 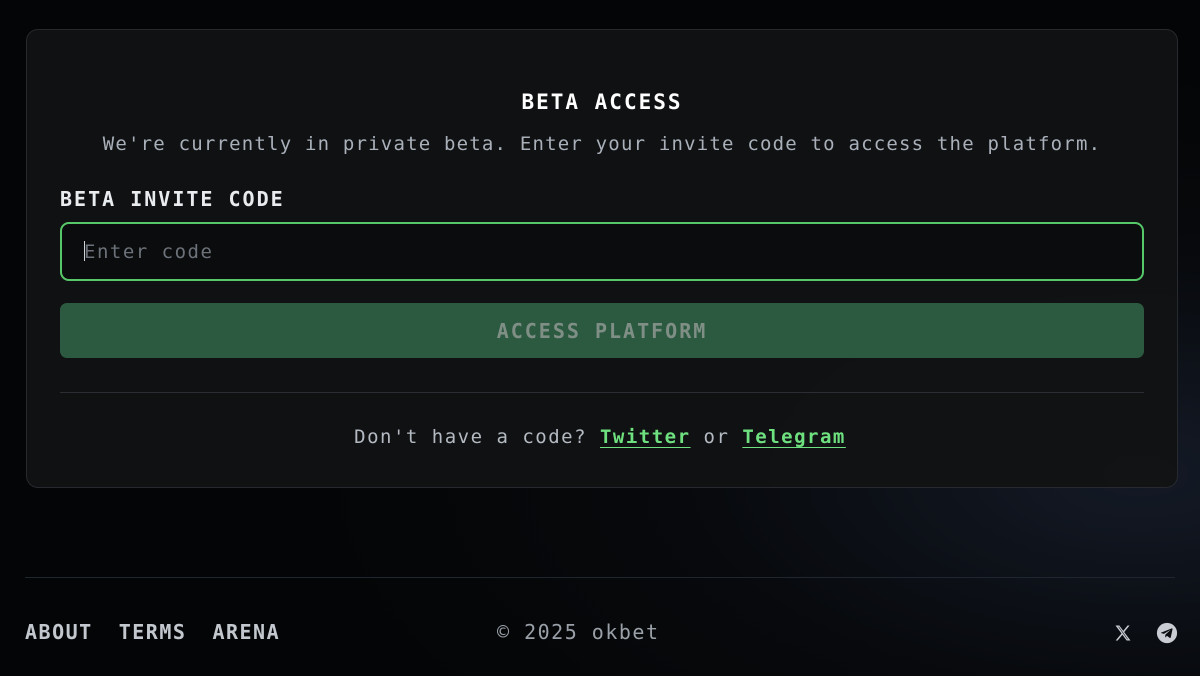 I want to click on twitter-link: Twitter, so click(x=645, y=437).